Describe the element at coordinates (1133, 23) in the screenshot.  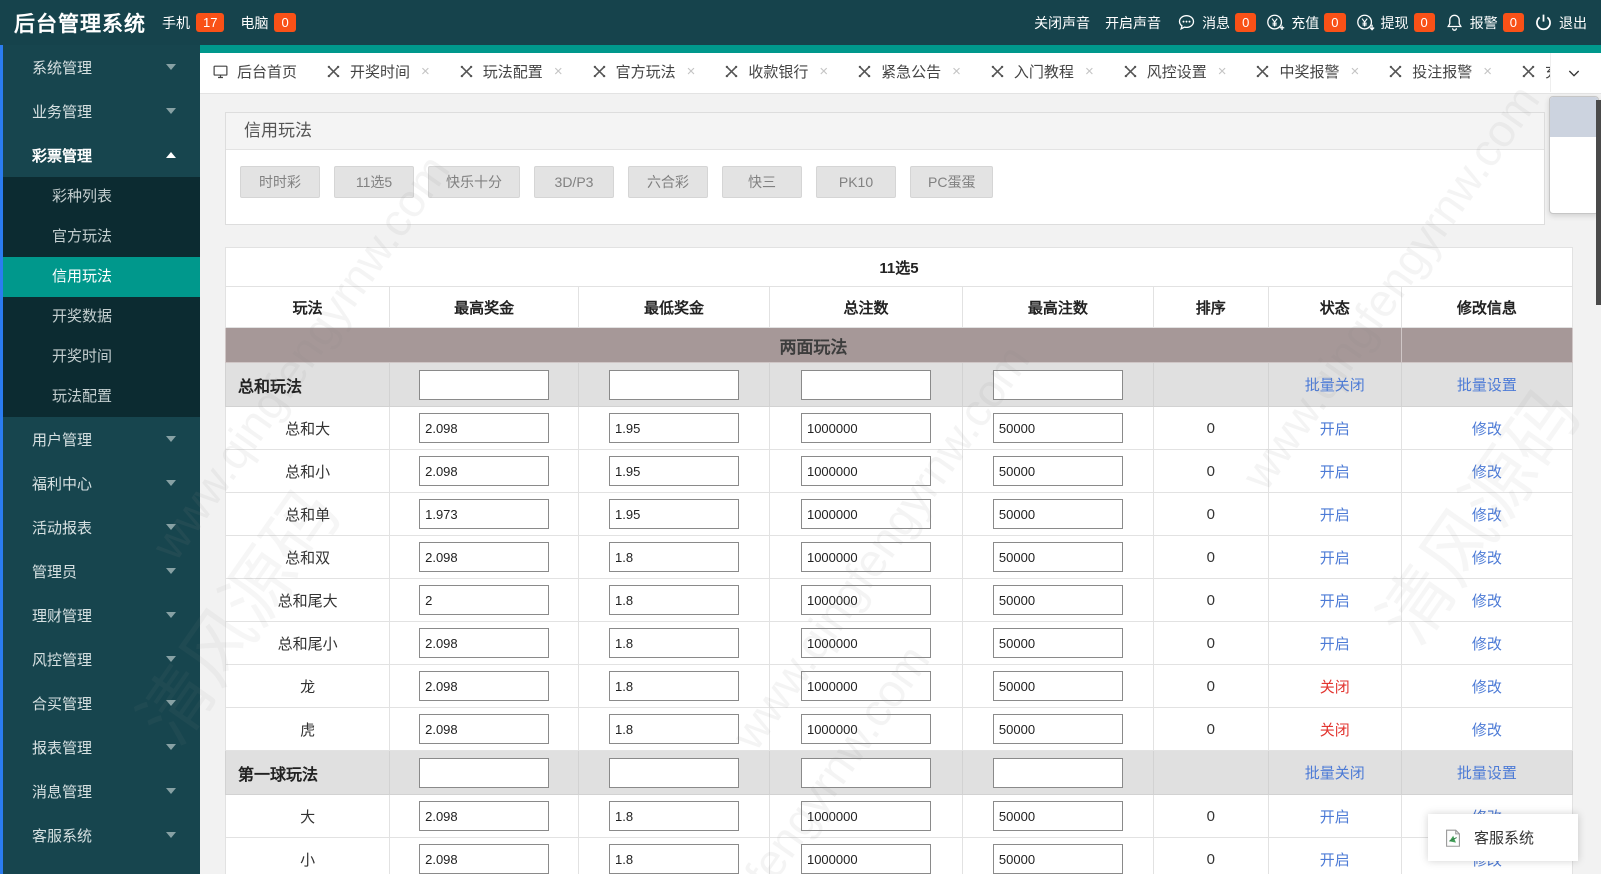
I see `sound-on-button: 开启声音` at that location.